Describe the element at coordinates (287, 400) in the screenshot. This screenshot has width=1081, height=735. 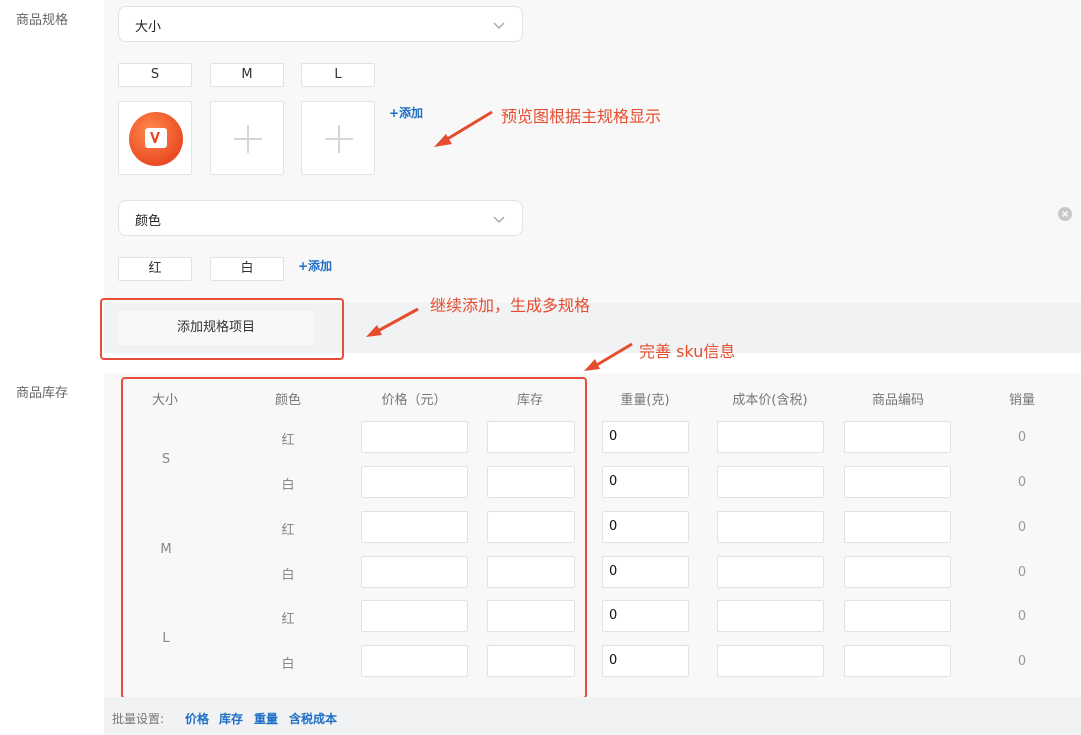
I see `column-header: 颜色` at that location.